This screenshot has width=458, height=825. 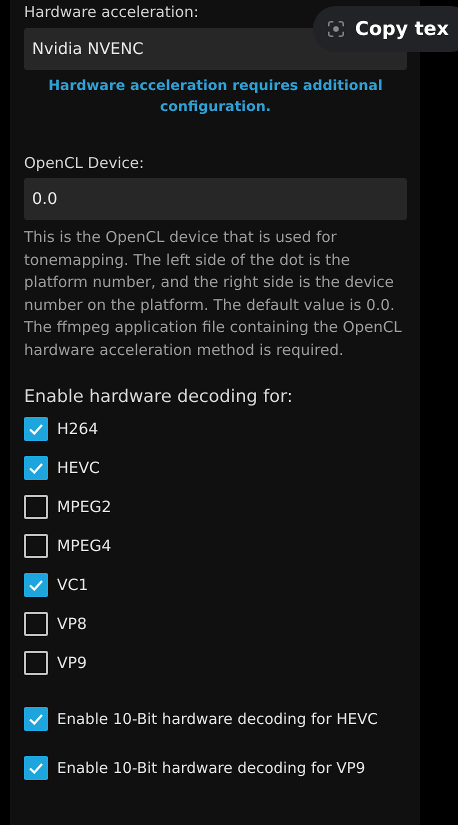 I want to click on checkbox-label: MPEG4, so click(x=84, y=546).